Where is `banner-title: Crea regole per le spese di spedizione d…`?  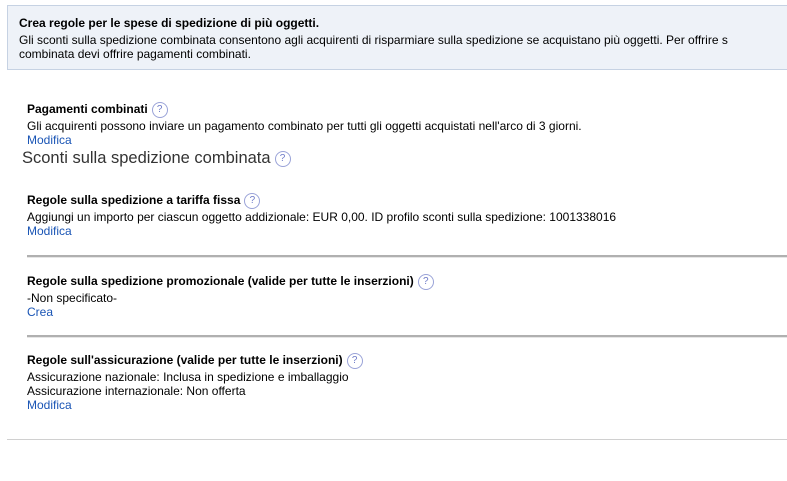
banner-title: Crea regole per le spese di spedizione d… is located at coordinates (169, 23).